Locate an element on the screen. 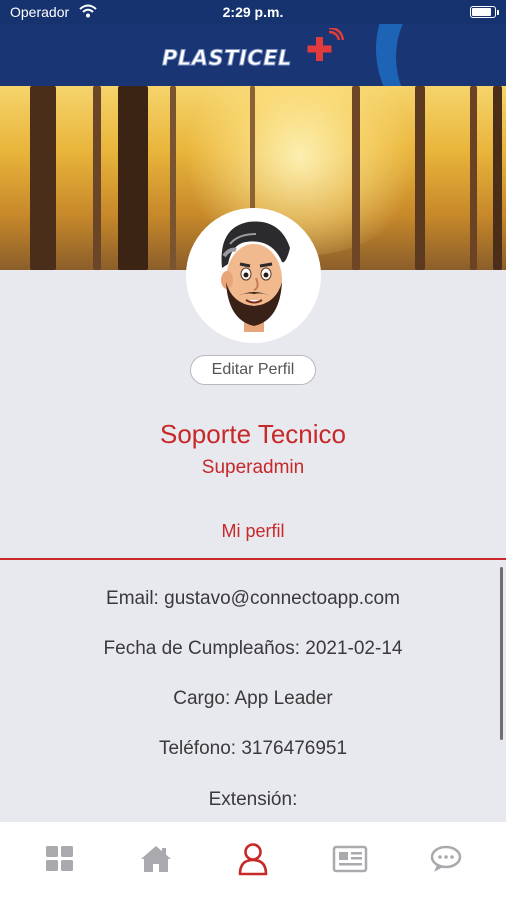  phone-label: Teléfono: is located at coordinates (197, 748).